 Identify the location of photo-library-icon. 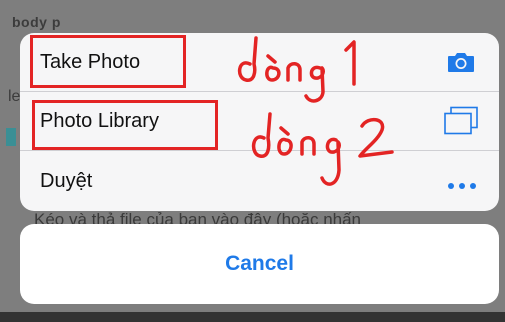
(461, 123).